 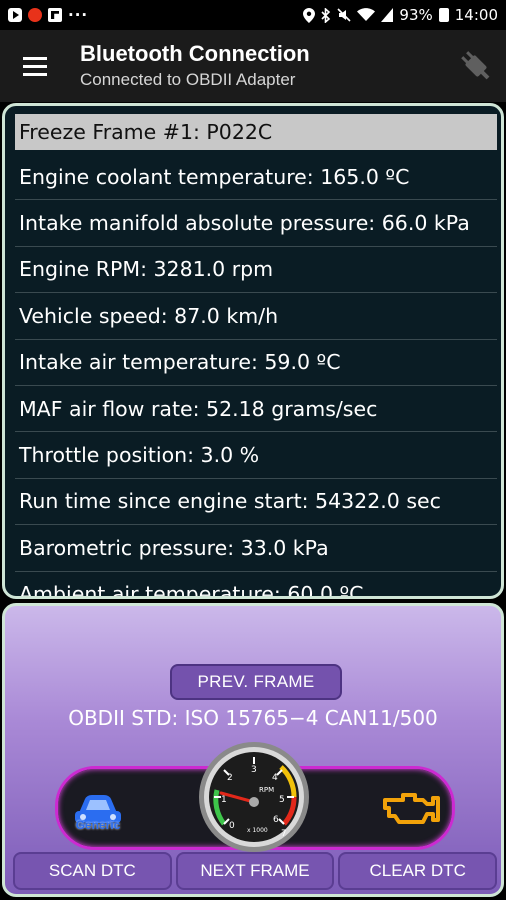 What do you see at coordinates (256, 409) in the screenshot?
I see `list-item: MAF air flow rate: 52.18 grams/sec` at bounding box center [256, 409].